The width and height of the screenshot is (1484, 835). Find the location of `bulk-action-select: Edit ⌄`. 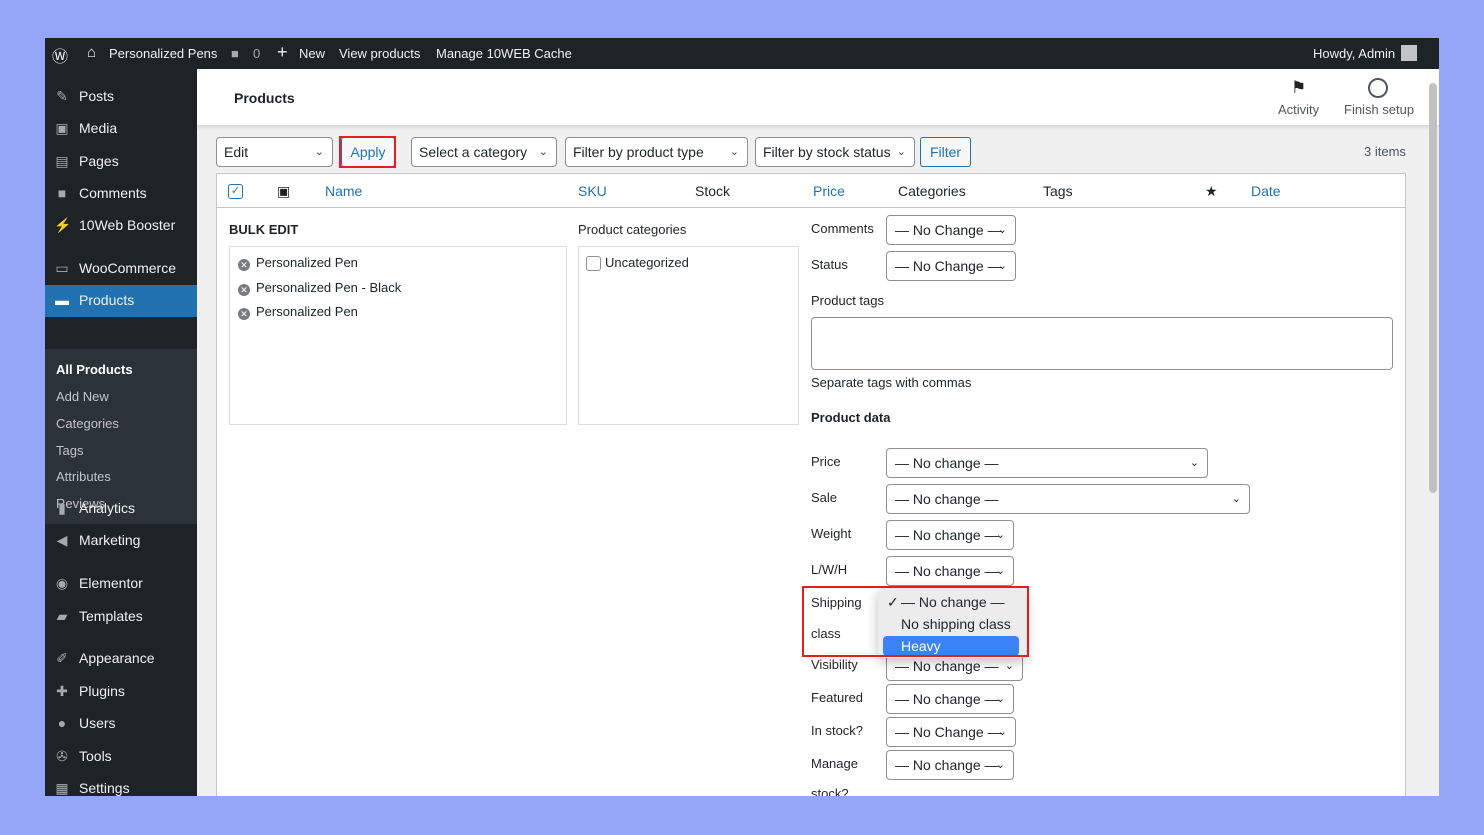

bulk-action-select: Edit ⌄ is located at coordinates (274, 152).